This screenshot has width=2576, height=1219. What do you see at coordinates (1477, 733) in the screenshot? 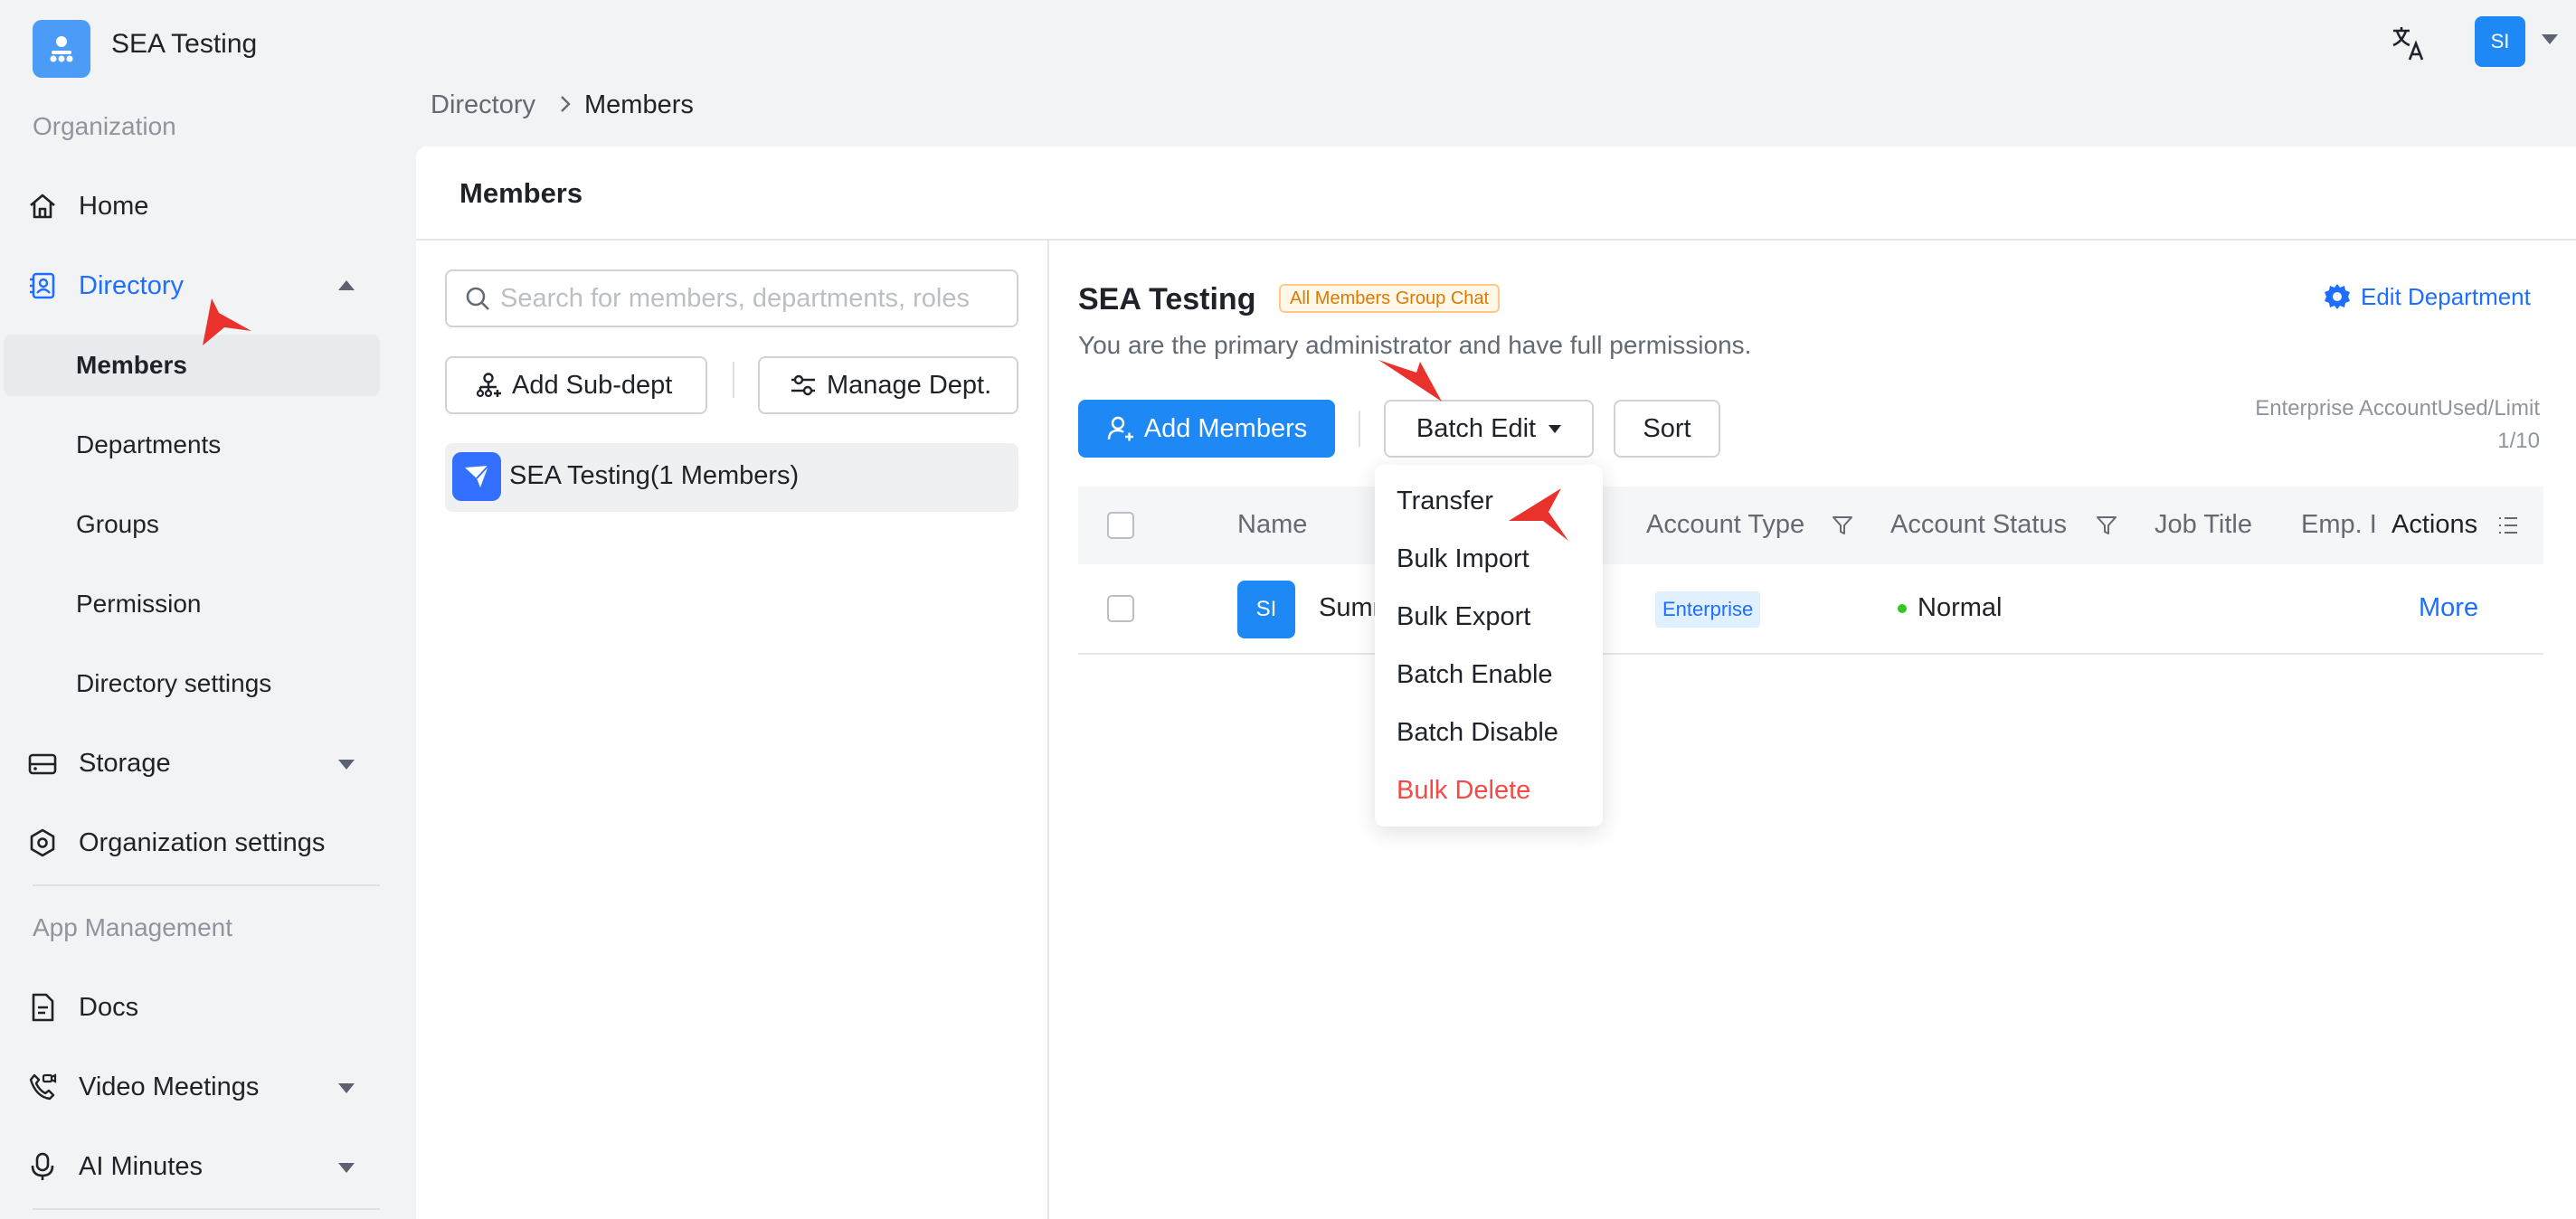
I see `menu-item-batch-disable: Batch Disable` at bounding box center [1477, 733].